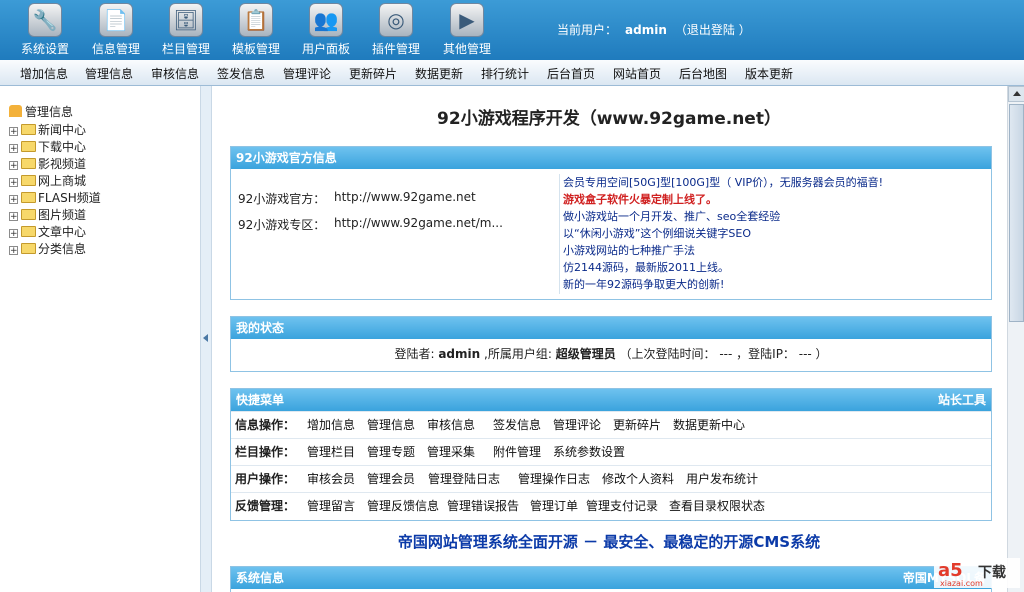 The width and height of the screenshot is (1024, 592). What do you see at coordinates (713, 30) in the screenshot?
I see `logout-link: （退出登陆 ）` at bounding box center [713, 30].